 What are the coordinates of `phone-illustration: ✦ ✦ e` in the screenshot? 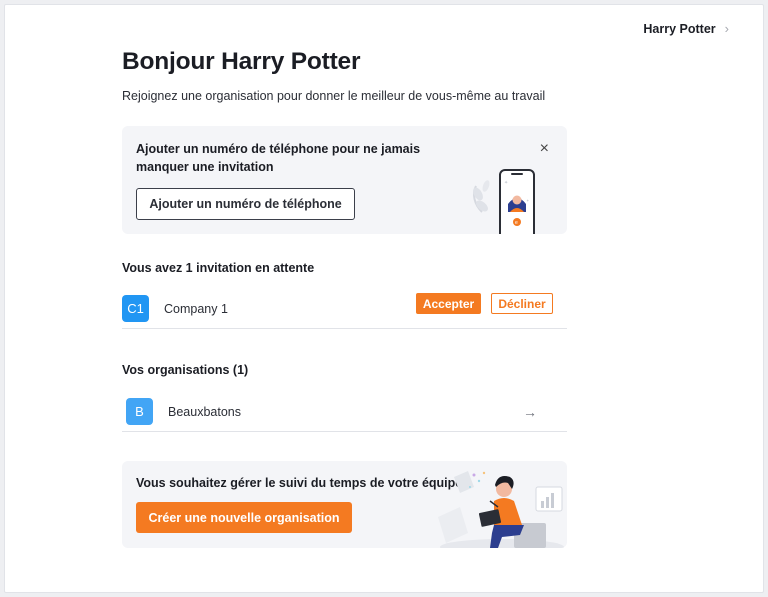 It's located at (504, 201).